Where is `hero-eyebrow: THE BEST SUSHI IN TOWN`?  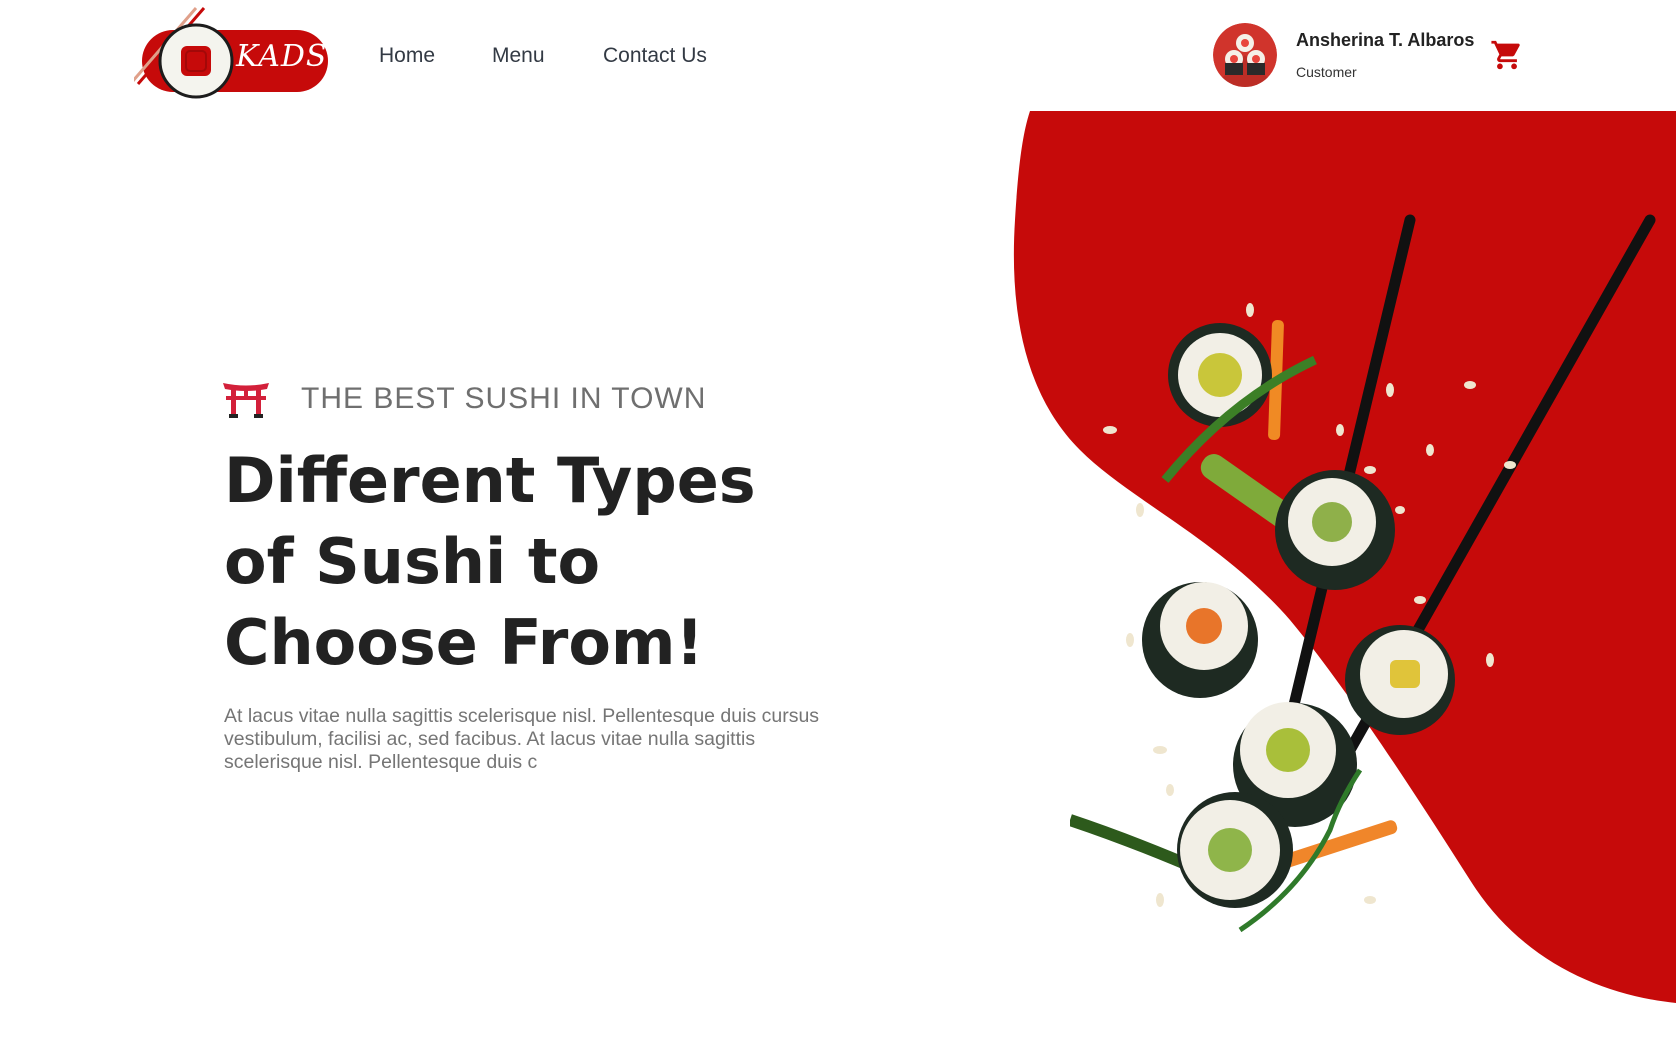 hero-eyebrow: THE BEST SUSHI IN TOWN is located at coordinates (504, 398).